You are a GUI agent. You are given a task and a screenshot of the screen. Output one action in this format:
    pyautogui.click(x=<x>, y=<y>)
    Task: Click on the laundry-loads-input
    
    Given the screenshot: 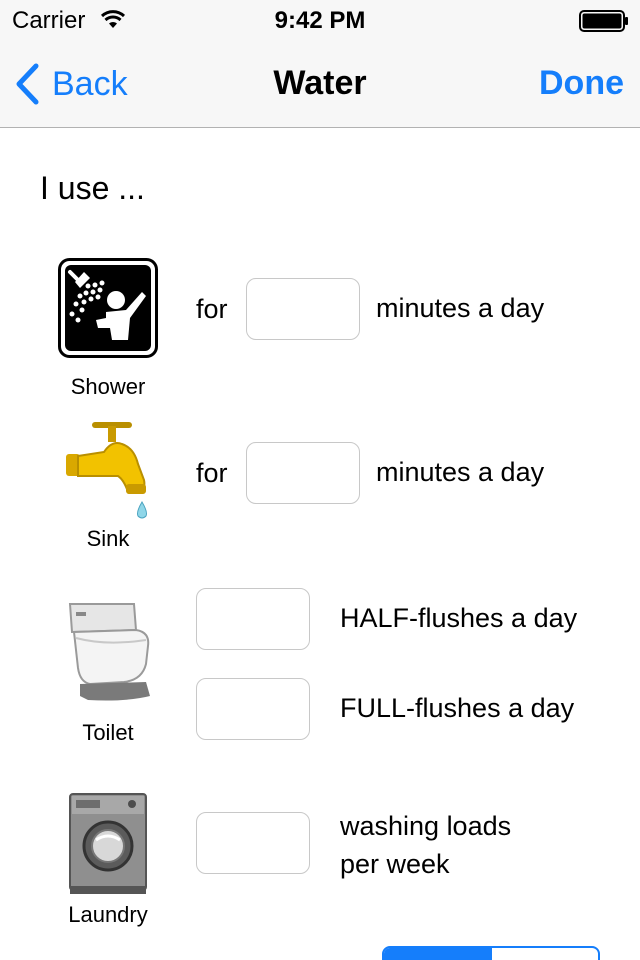 What is the action you would take?
    pyautogui.click(x=253, y=843)
    